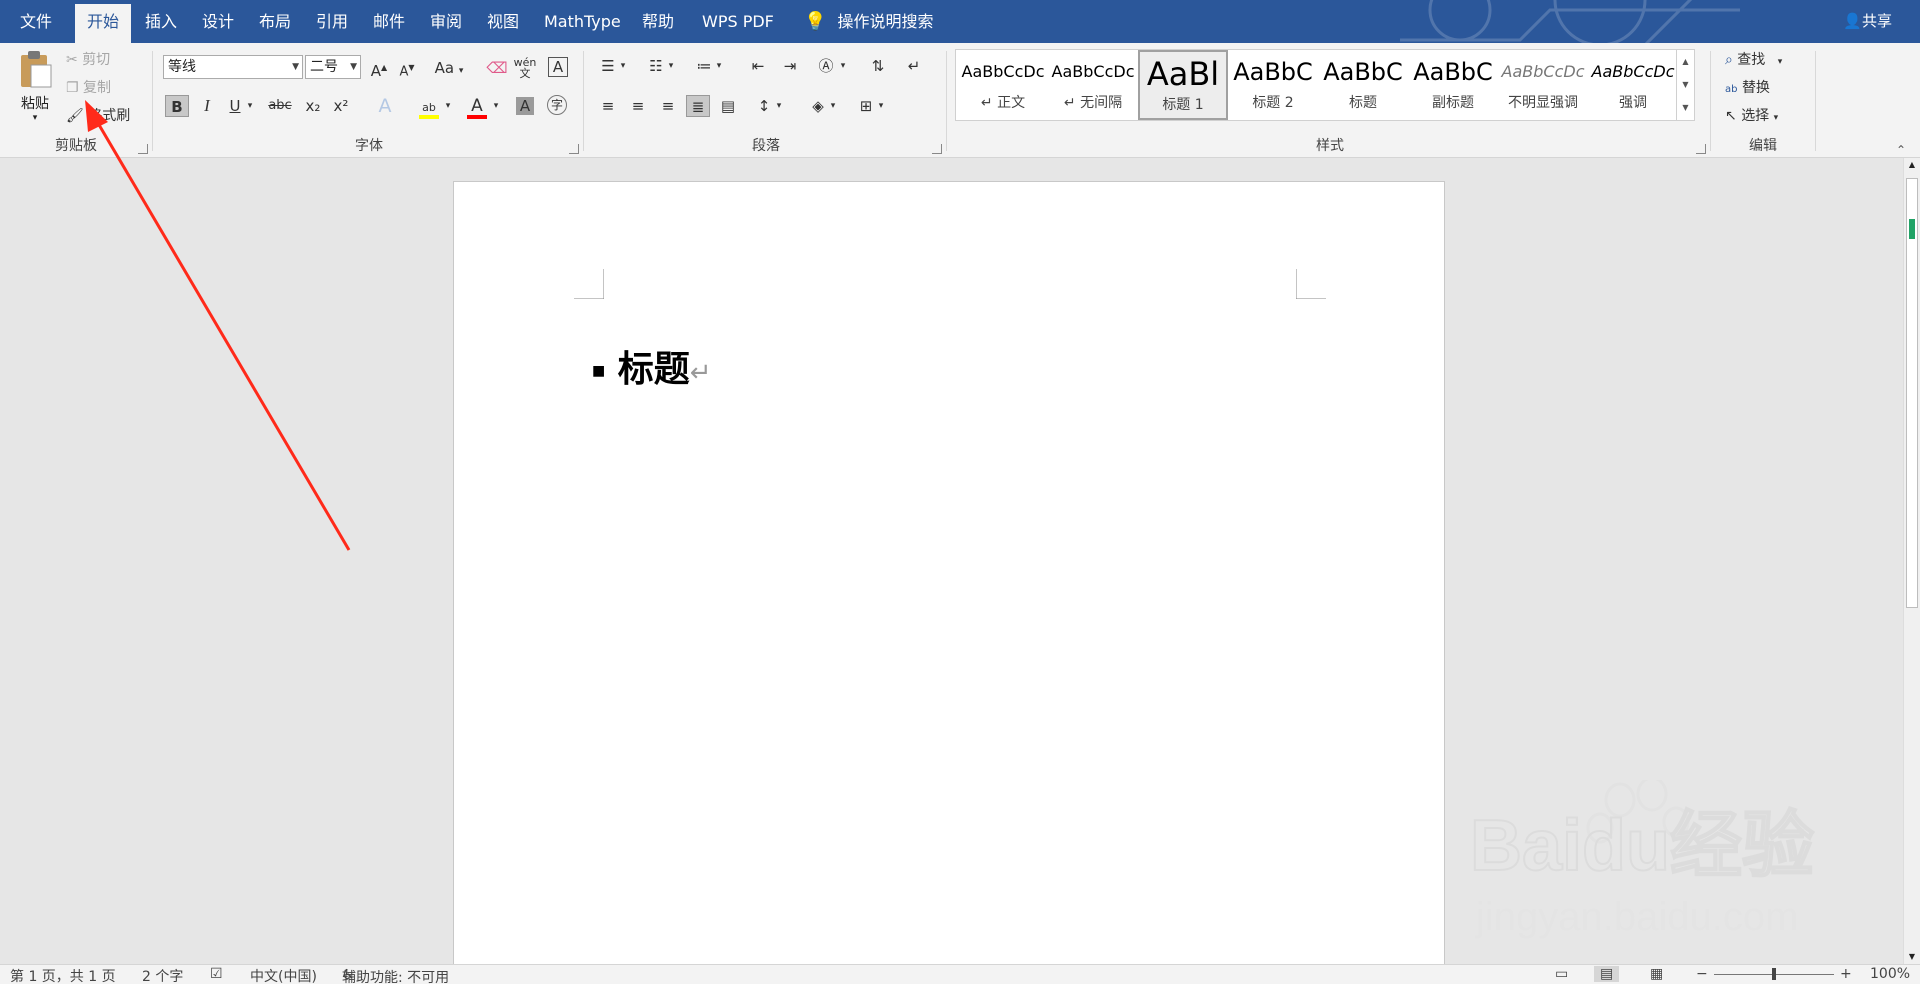  What do you see at coordinates (1763, 100) in the screenshot?
I see `editing-group: ⌕ 查找 ▾ ab 替换 ↖ 选择 ▾ 编辑` at bounding box center [1763, 100].